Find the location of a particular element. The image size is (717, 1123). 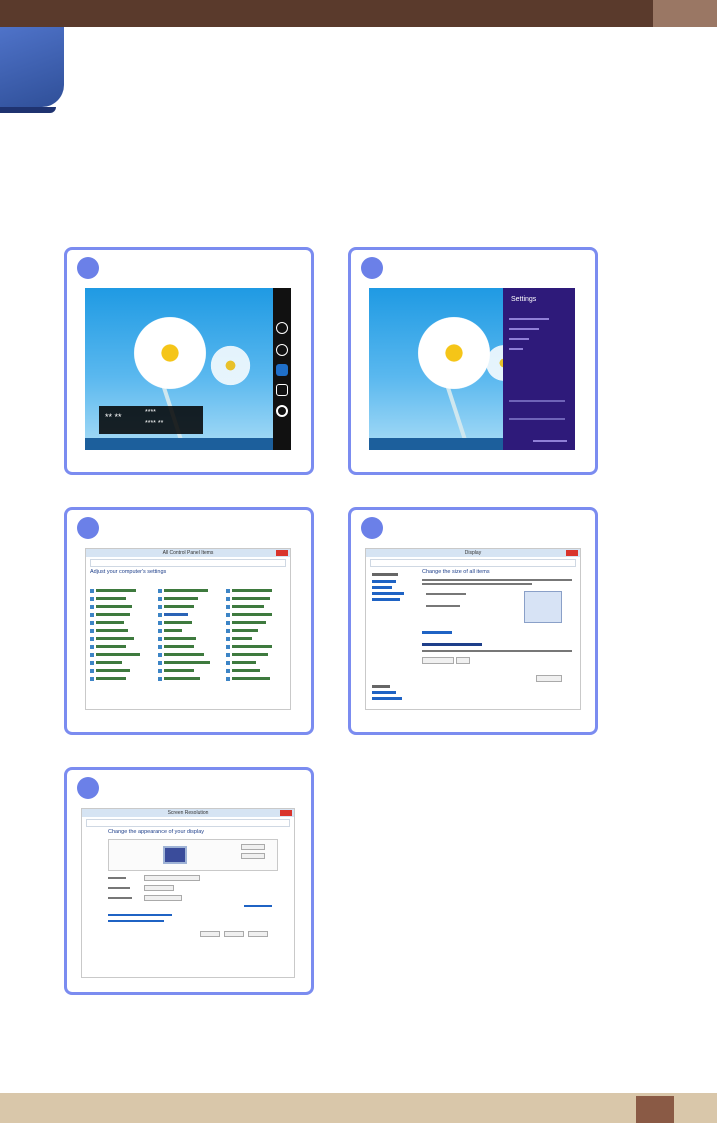

window-title-bar: Screen Resolution is located at coordinates (188, 813).